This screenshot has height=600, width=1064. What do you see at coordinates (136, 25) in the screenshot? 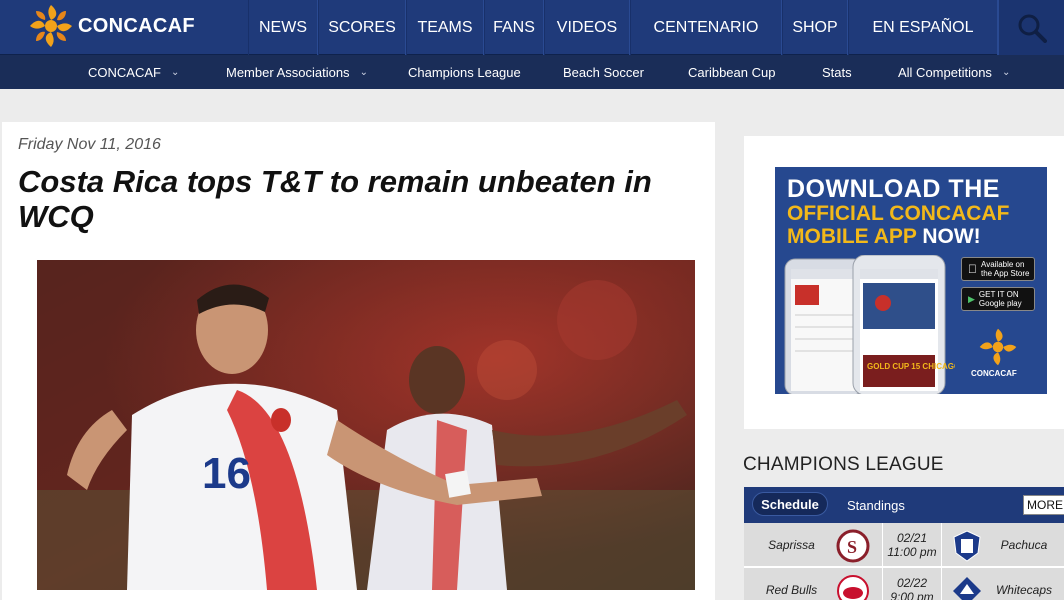
I see `brand-name: CONCACAF` at bounding box center [136, 25].